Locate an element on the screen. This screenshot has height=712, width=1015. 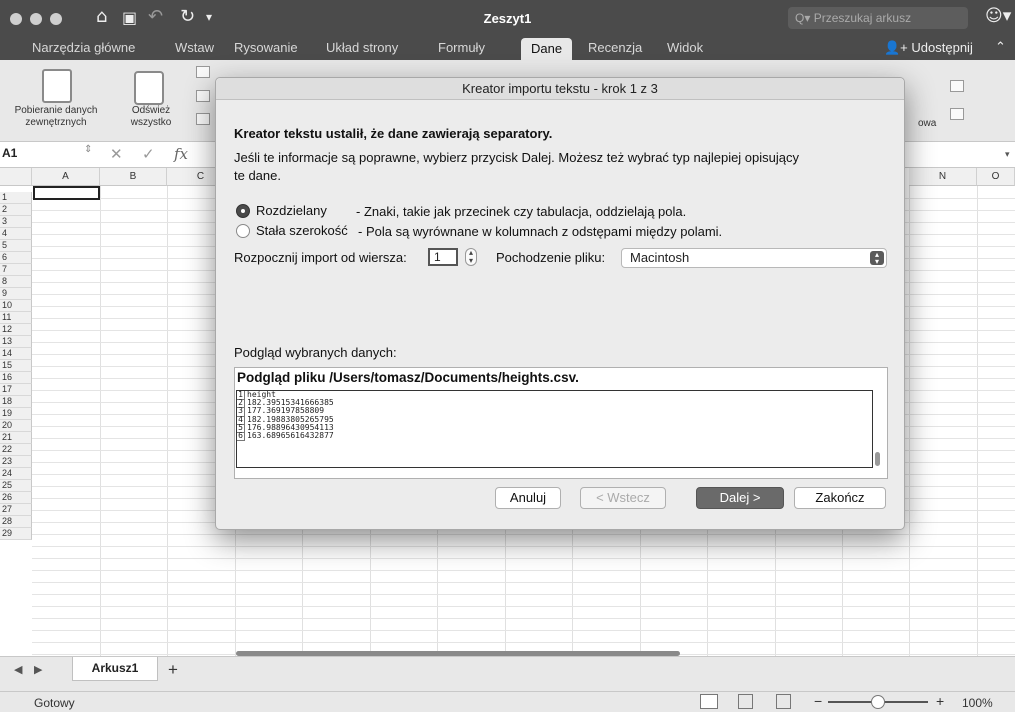
tab-formulas: Formuły is located at coordinates (461, 47).